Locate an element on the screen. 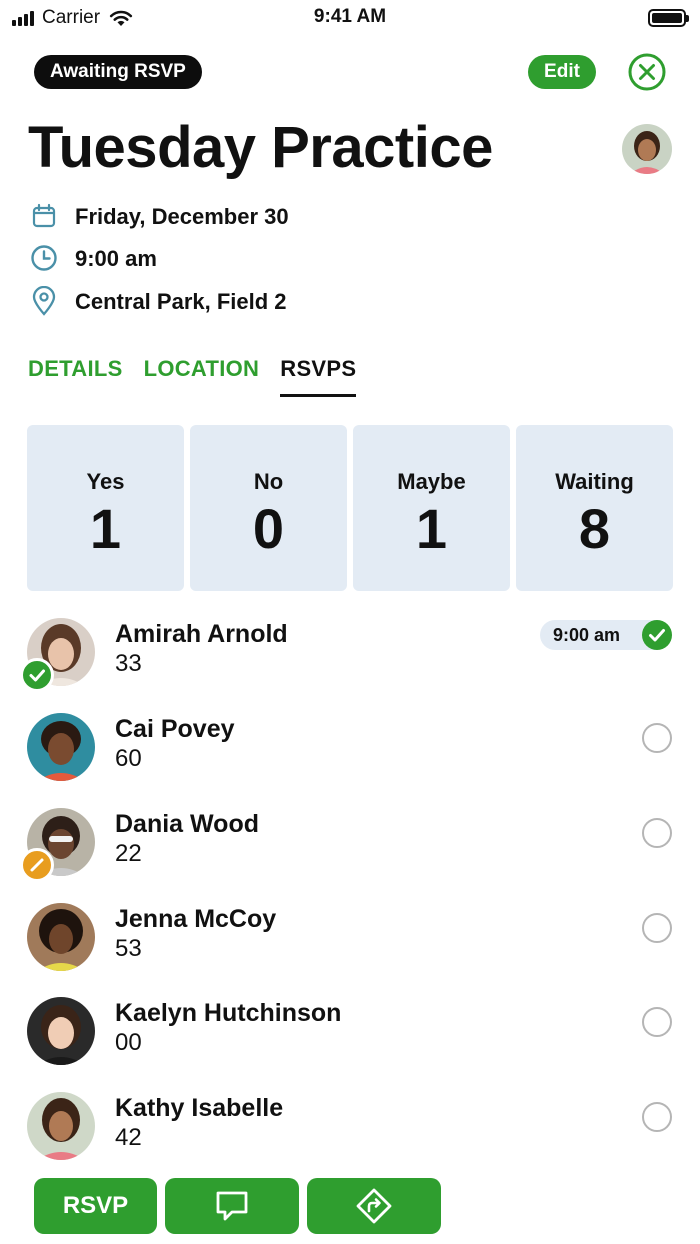 This screenshot has height=1244, width=700. stat-label: Waiting is located at coordinates (594, 481).